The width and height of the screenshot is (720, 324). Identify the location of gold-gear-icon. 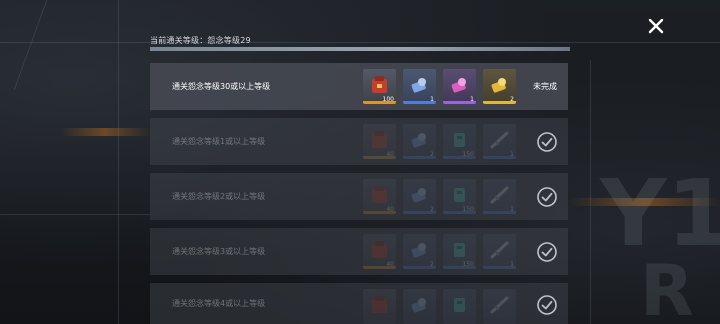
(498, 85).